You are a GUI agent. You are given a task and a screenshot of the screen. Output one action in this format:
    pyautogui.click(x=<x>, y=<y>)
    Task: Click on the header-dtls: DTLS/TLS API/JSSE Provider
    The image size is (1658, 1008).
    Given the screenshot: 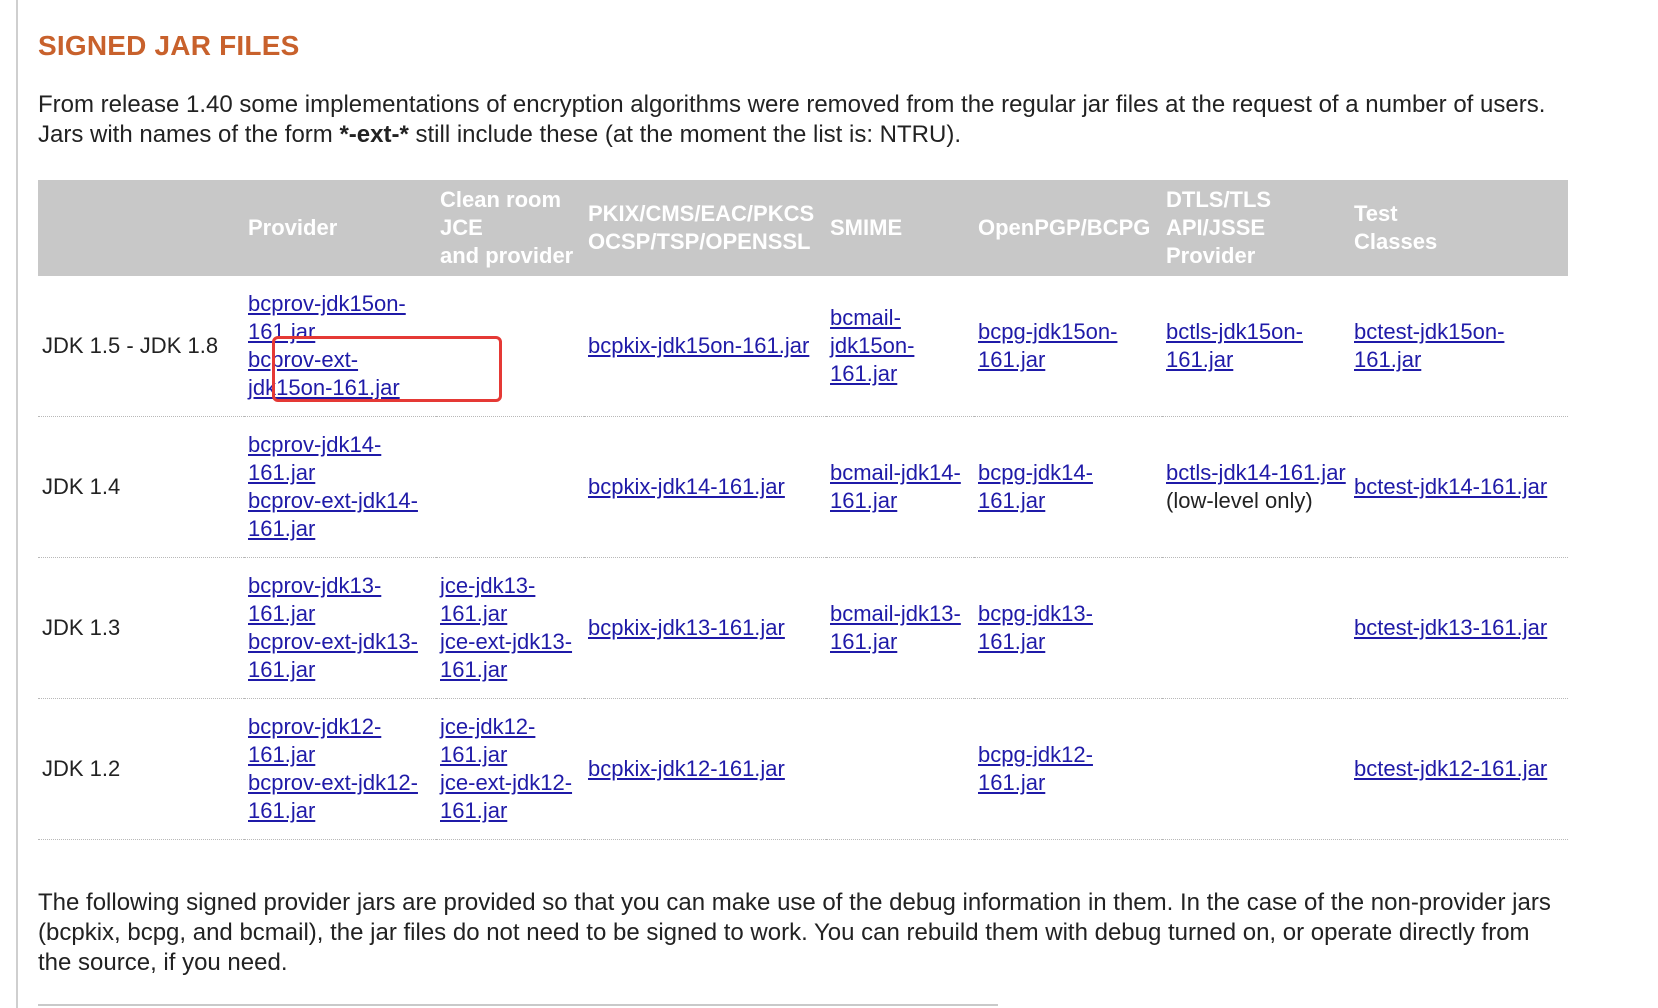 What is the action you would take?
    pyautogui.click(x=1256, y=228)
    